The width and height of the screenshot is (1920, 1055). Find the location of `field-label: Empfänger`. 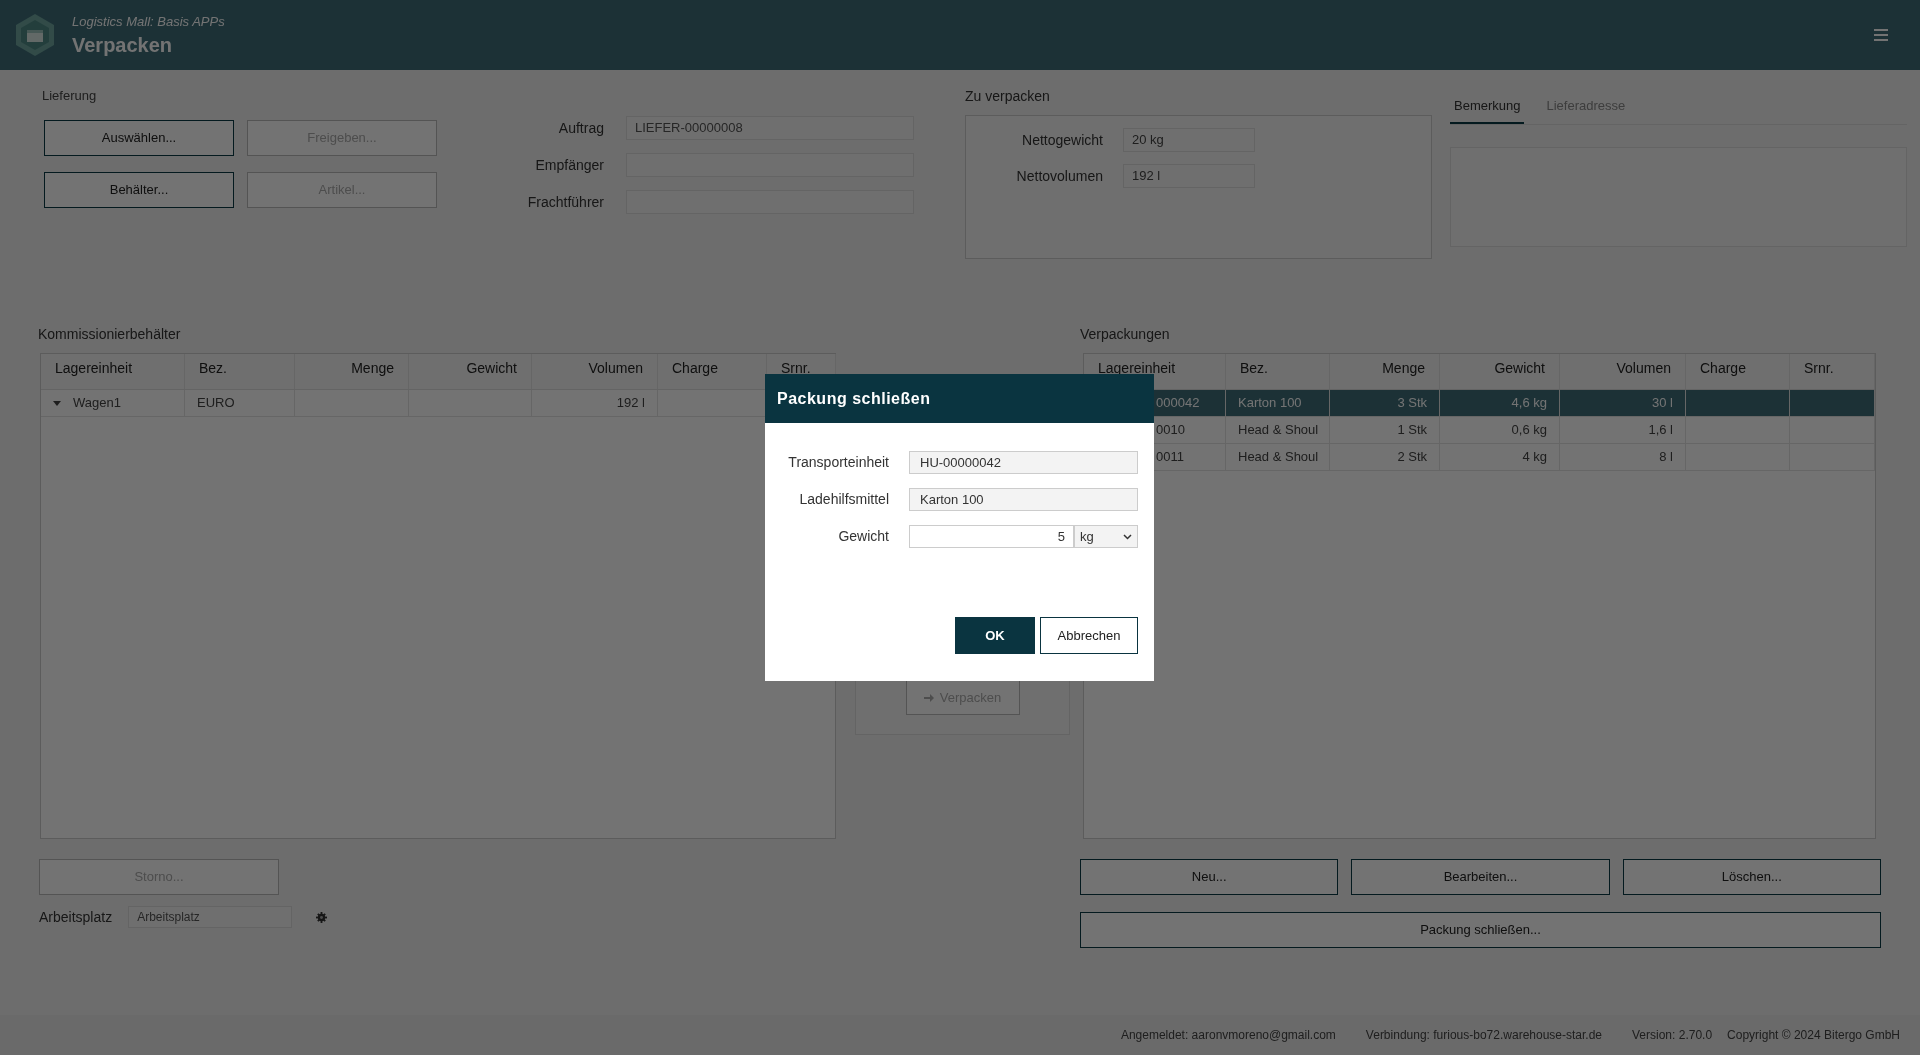

field-label: Empfänger is located at coordinates (569, 165).